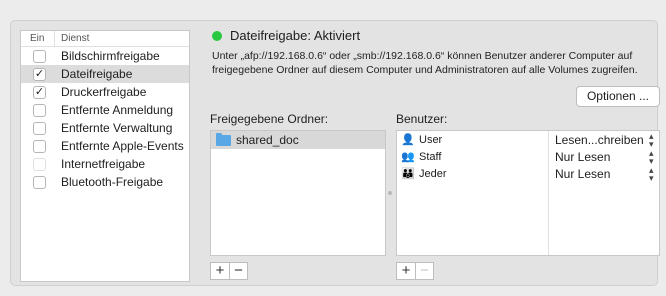 Image resolution: width=666 pixels, height=296 pixels. Describe the element at coordinates (422, 119) in the screenshot. I see `users-label: Benutzer:` at that location.